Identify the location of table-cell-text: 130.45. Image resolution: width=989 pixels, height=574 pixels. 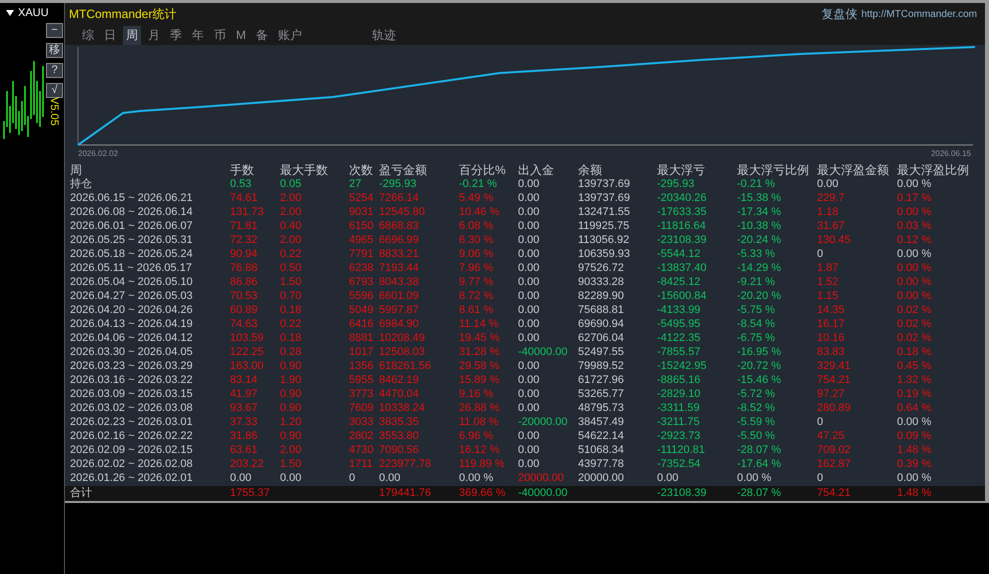
(834, 240).